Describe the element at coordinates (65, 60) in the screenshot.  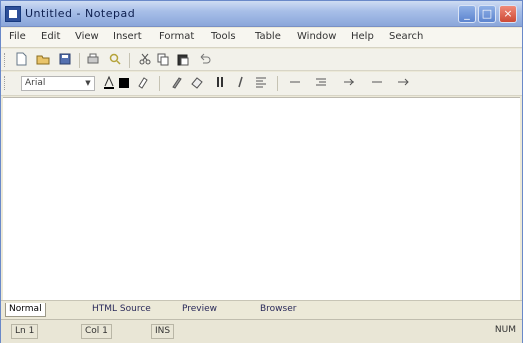
I see `save-icon` at that location.